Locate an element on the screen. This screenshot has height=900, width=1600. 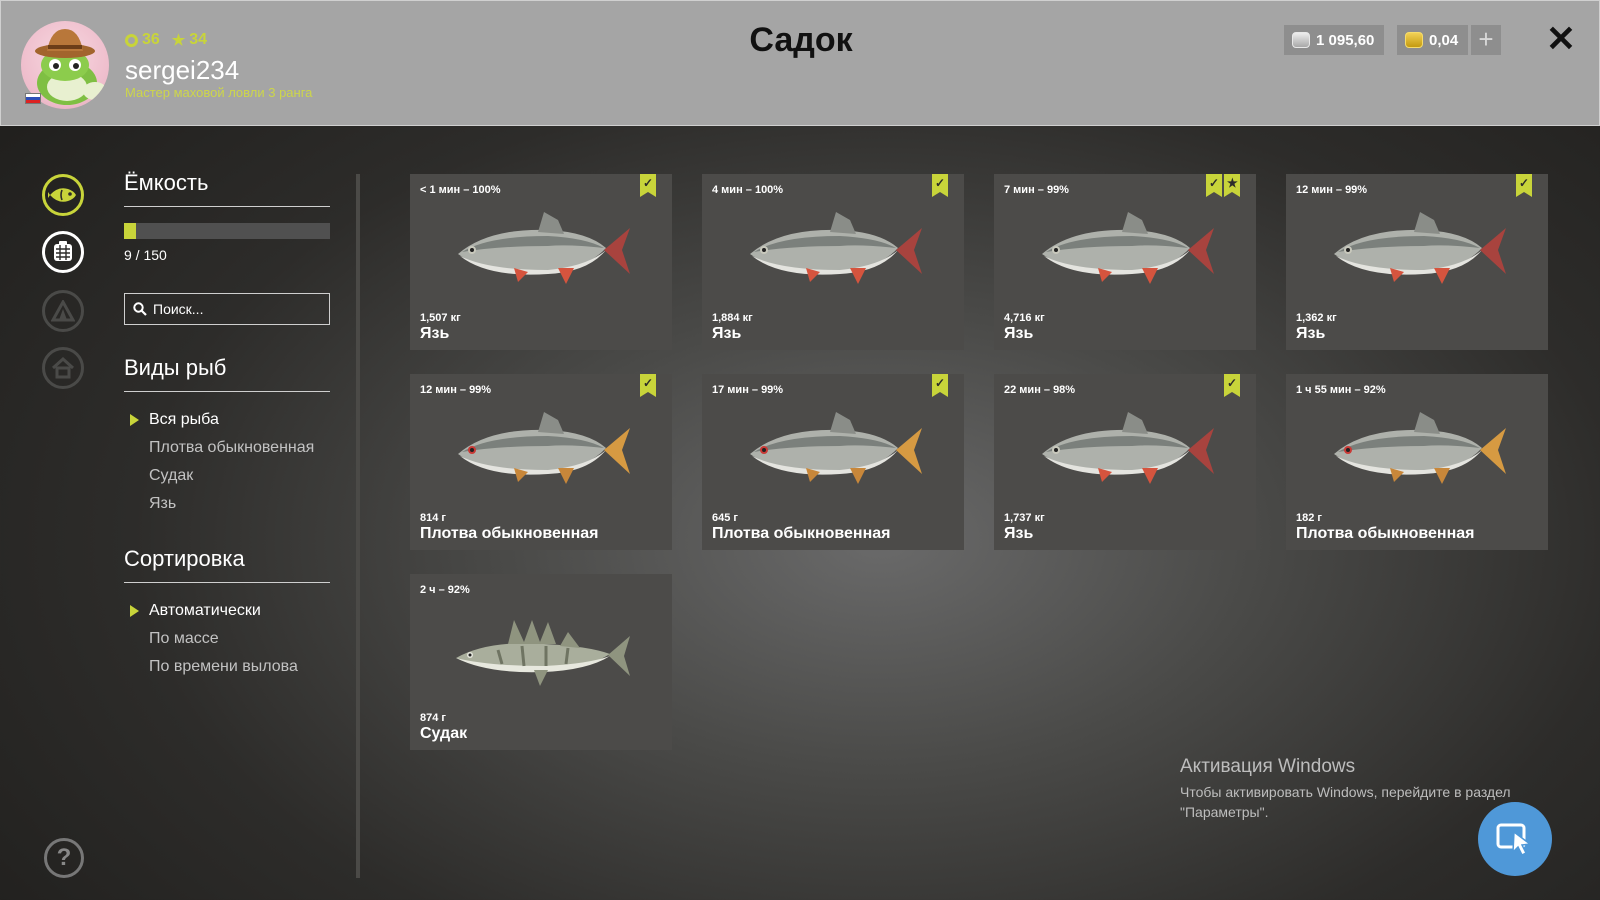
gold-balance: 0,04 is located at coordinates (1433, 40).